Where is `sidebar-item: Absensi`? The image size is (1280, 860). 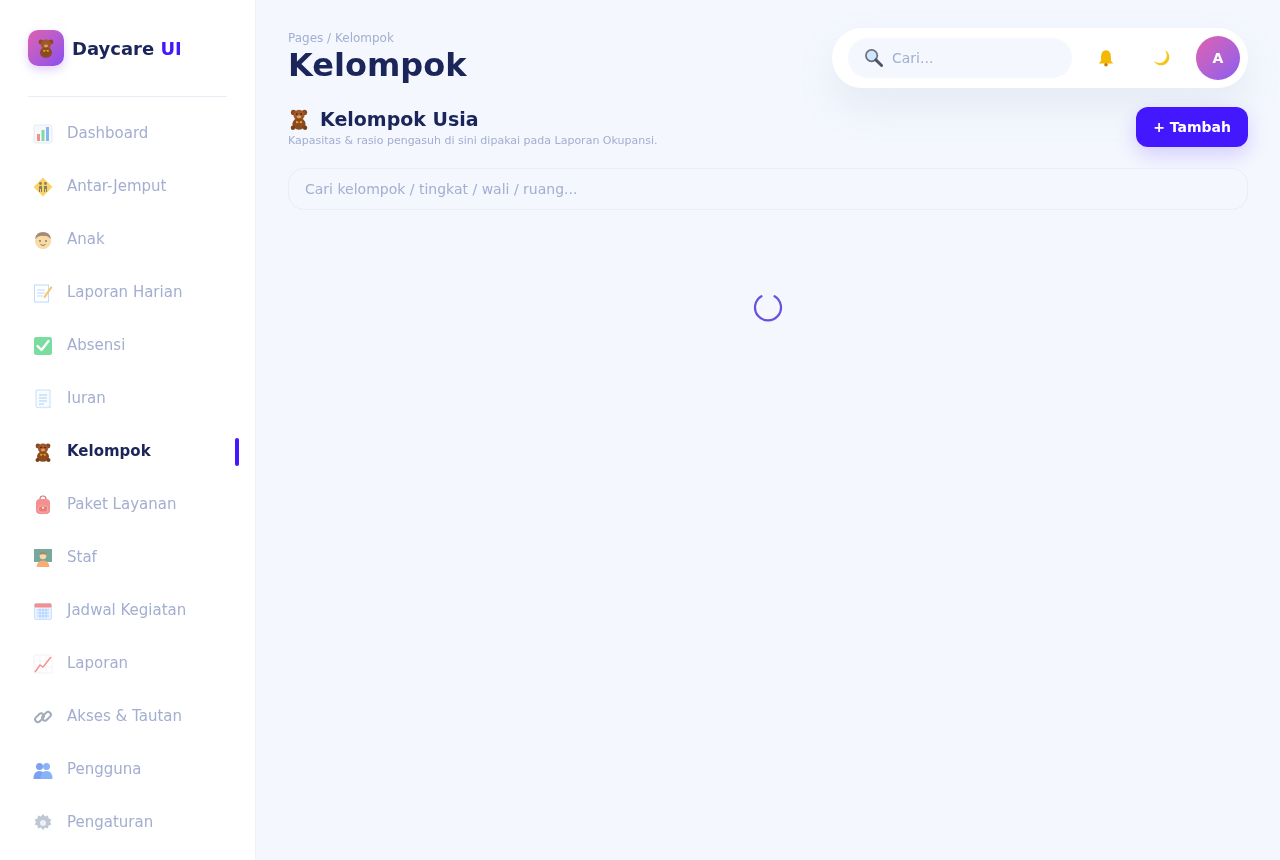 sidebar-item: Absensi is located at coordinates (133, 345).